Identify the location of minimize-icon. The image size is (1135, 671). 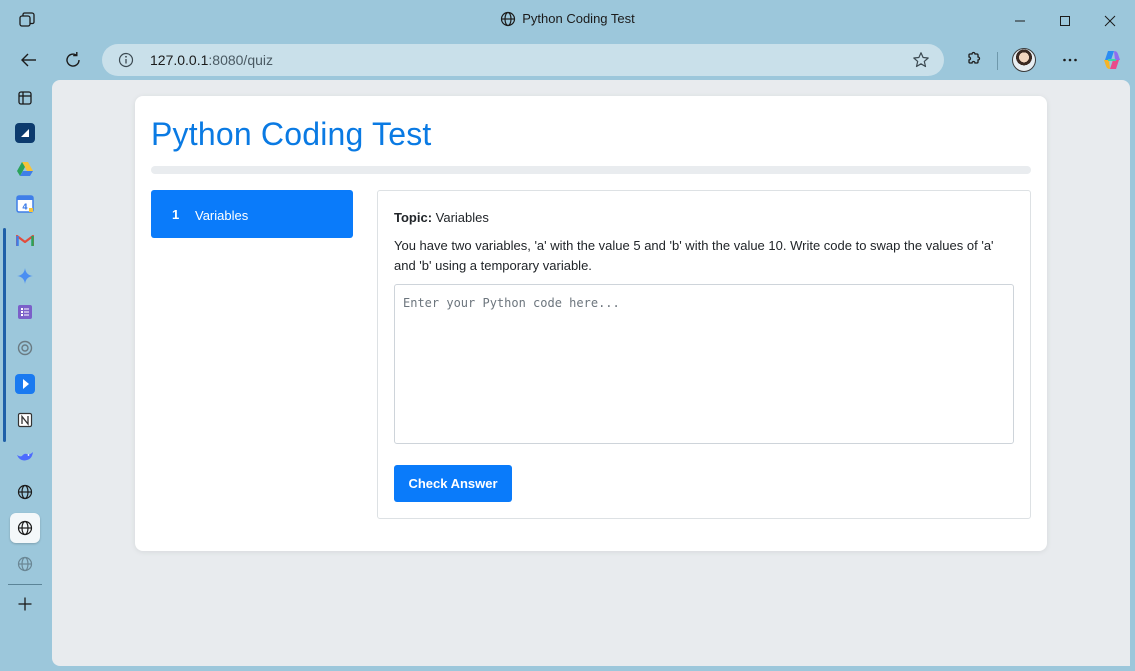
(1020, 21).